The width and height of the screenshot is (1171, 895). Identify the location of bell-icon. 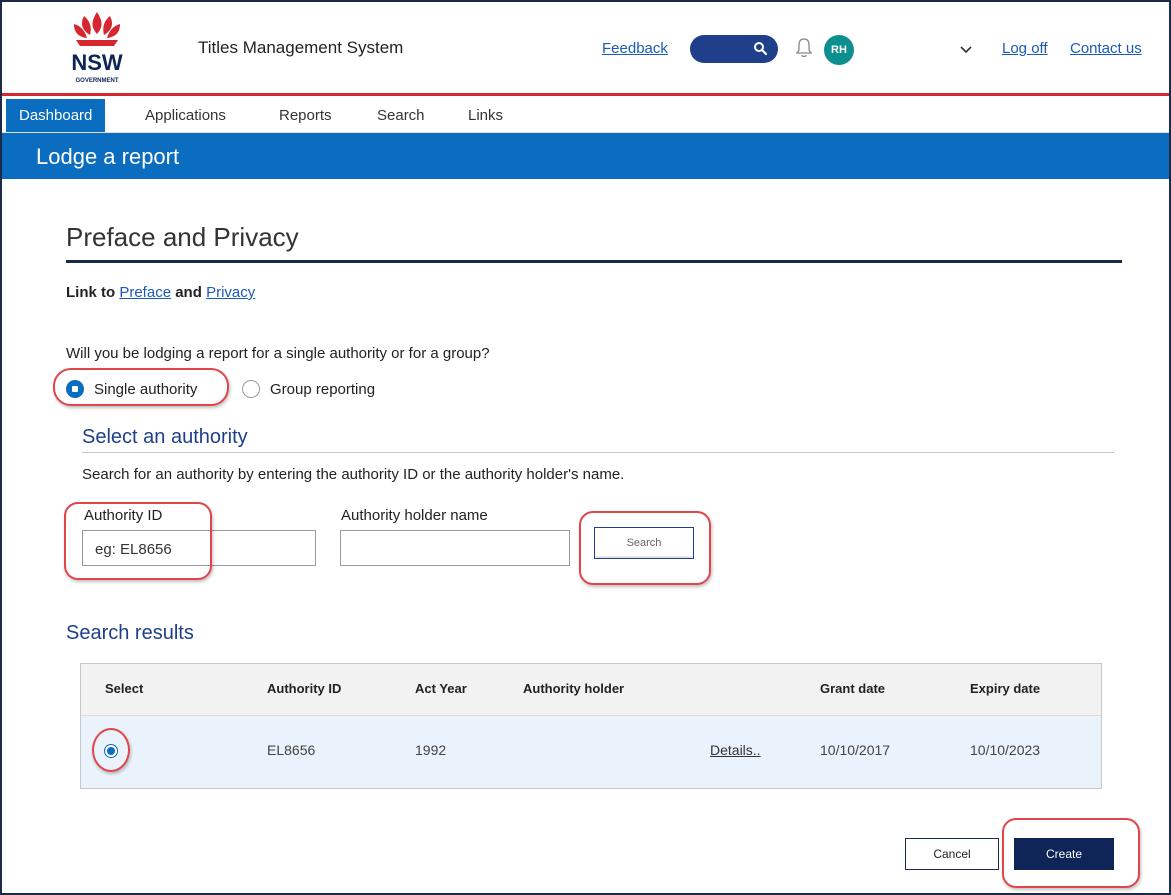
(804, 48).